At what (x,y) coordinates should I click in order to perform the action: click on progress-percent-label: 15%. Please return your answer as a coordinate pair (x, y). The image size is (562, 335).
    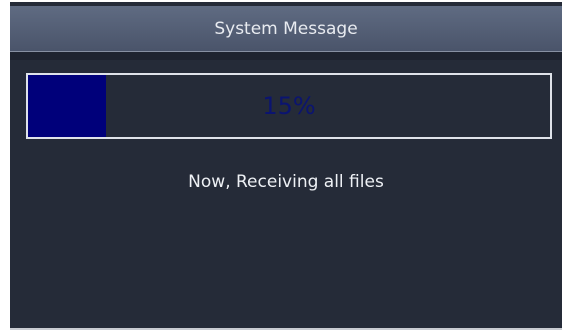
    Looking at the image, I should click on (289, 106).